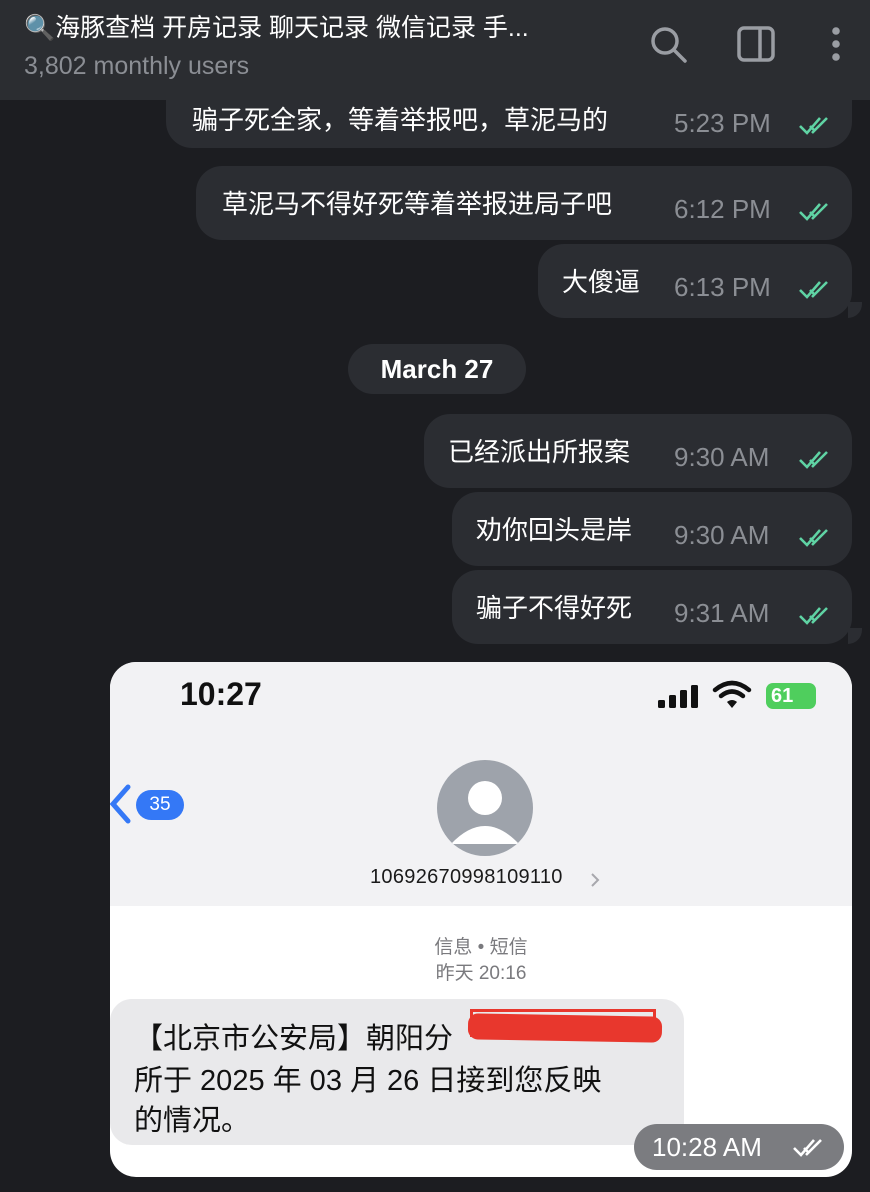 Image resolution: width=870 pixels, height=1192 pixels. I want to click on message-text: 大傻逼, so click(601, 282).